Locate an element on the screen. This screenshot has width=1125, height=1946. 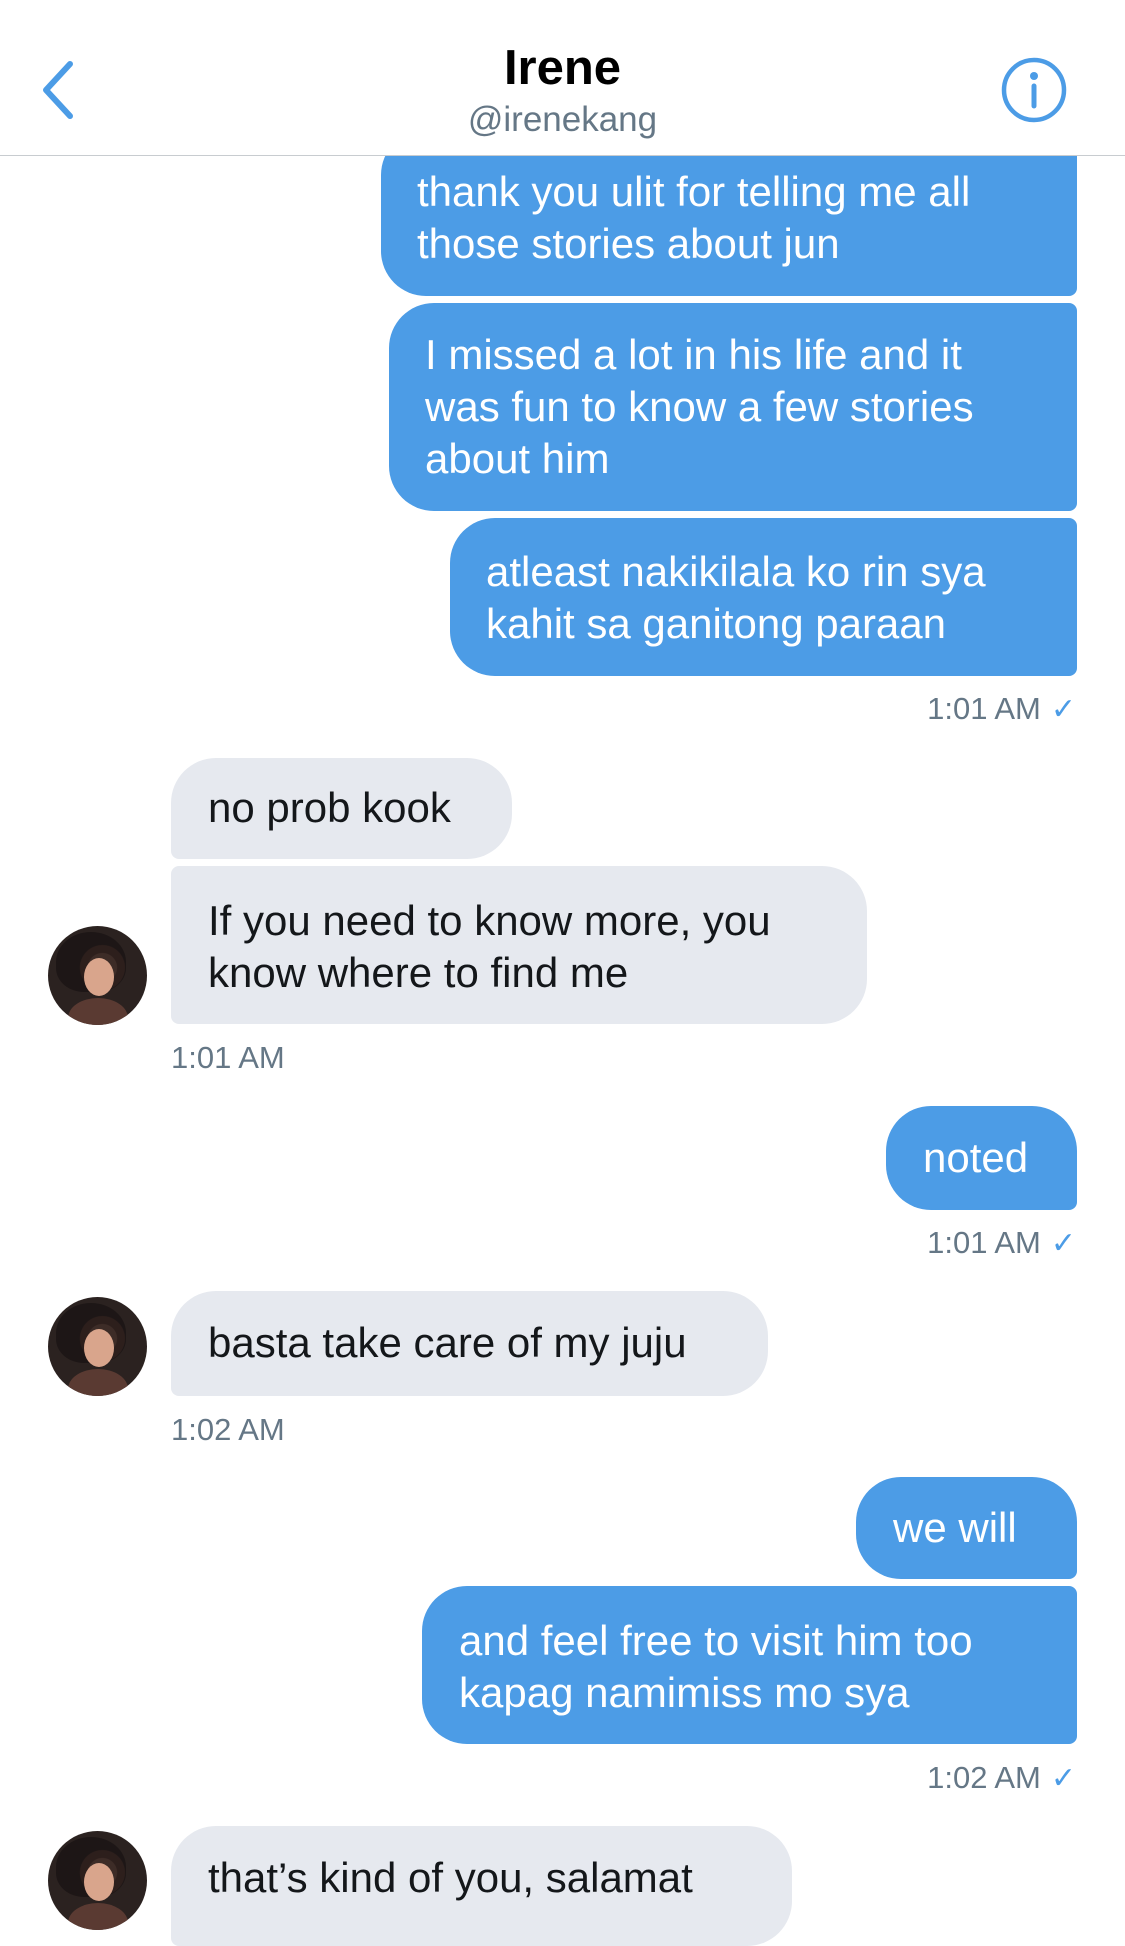
message-timestamp: 1:02 AM is located at coordinates (228, 1429).